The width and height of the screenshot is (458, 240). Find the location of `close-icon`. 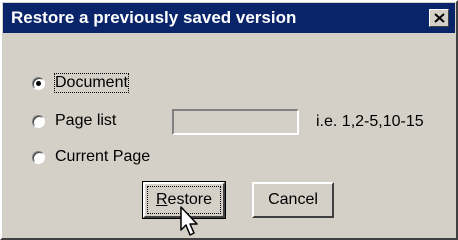

close-icon is located at coordinates (439, 18).